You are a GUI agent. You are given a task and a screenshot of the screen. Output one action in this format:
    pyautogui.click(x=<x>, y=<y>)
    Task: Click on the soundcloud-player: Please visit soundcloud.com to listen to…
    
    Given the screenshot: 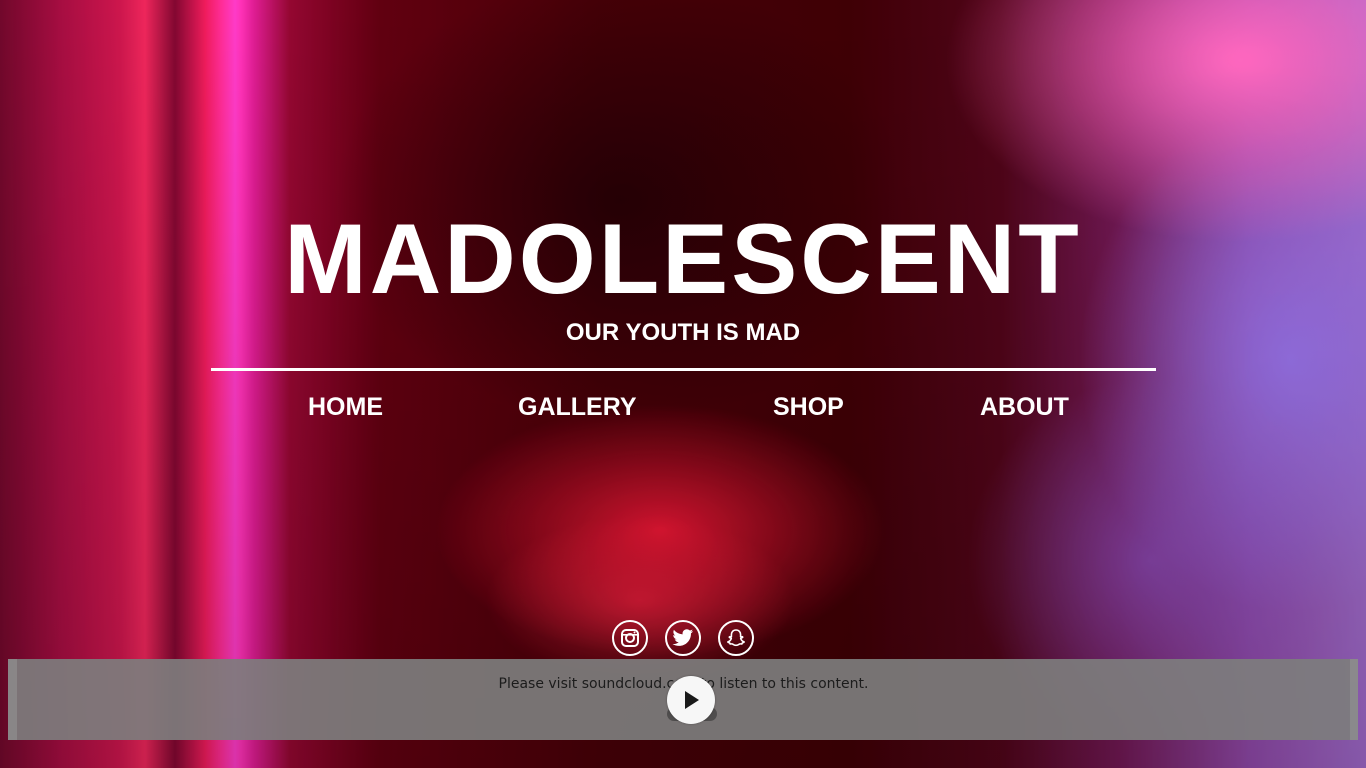 What is the action you would take?
    pyautogui.click(x=683, y=699)
    